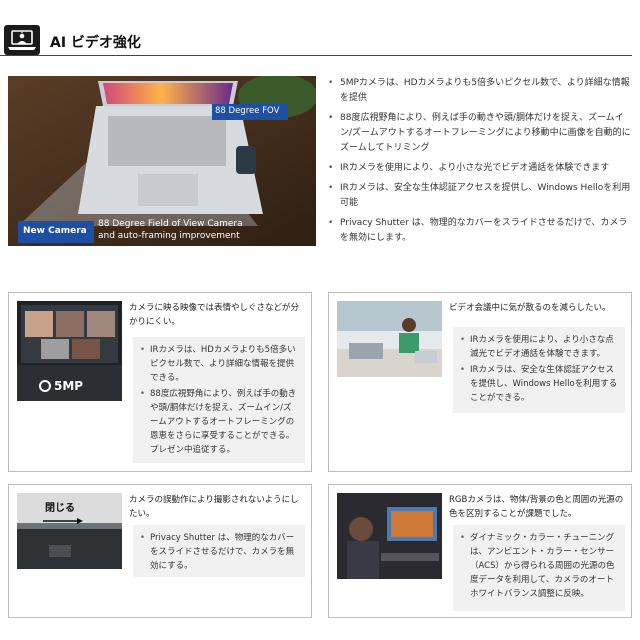  I want to click on fov-badge-label: 88 Degree FOV, so click(247, 111).